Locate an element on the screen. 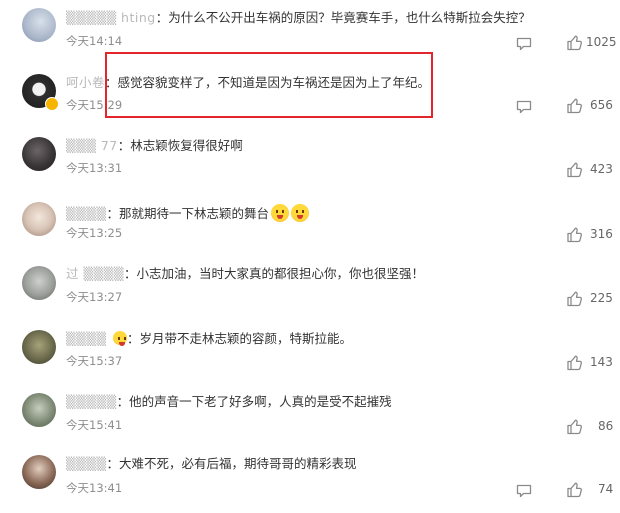  comment-time: 今天13:27 is located at coordinates (94, 297).